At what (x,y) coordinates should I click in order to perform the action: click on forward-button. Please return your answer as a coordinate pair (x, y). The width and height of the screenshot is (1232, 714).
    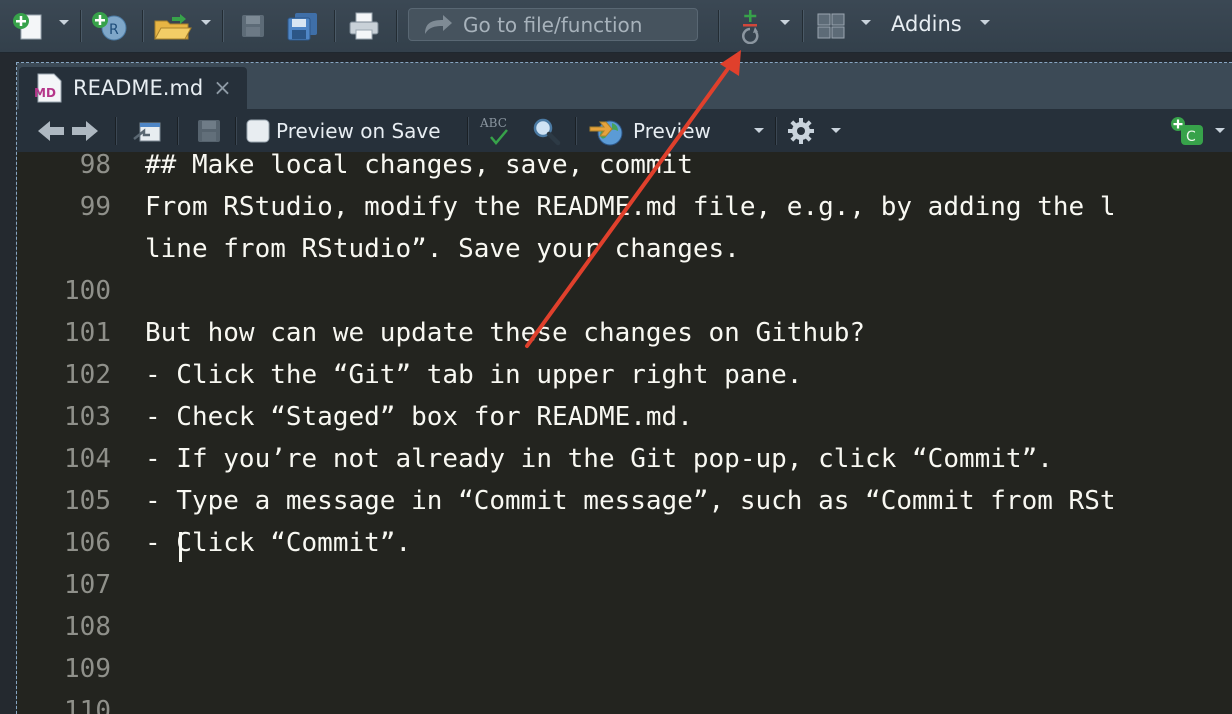
    Looking at the image, I should click on (85, 131).